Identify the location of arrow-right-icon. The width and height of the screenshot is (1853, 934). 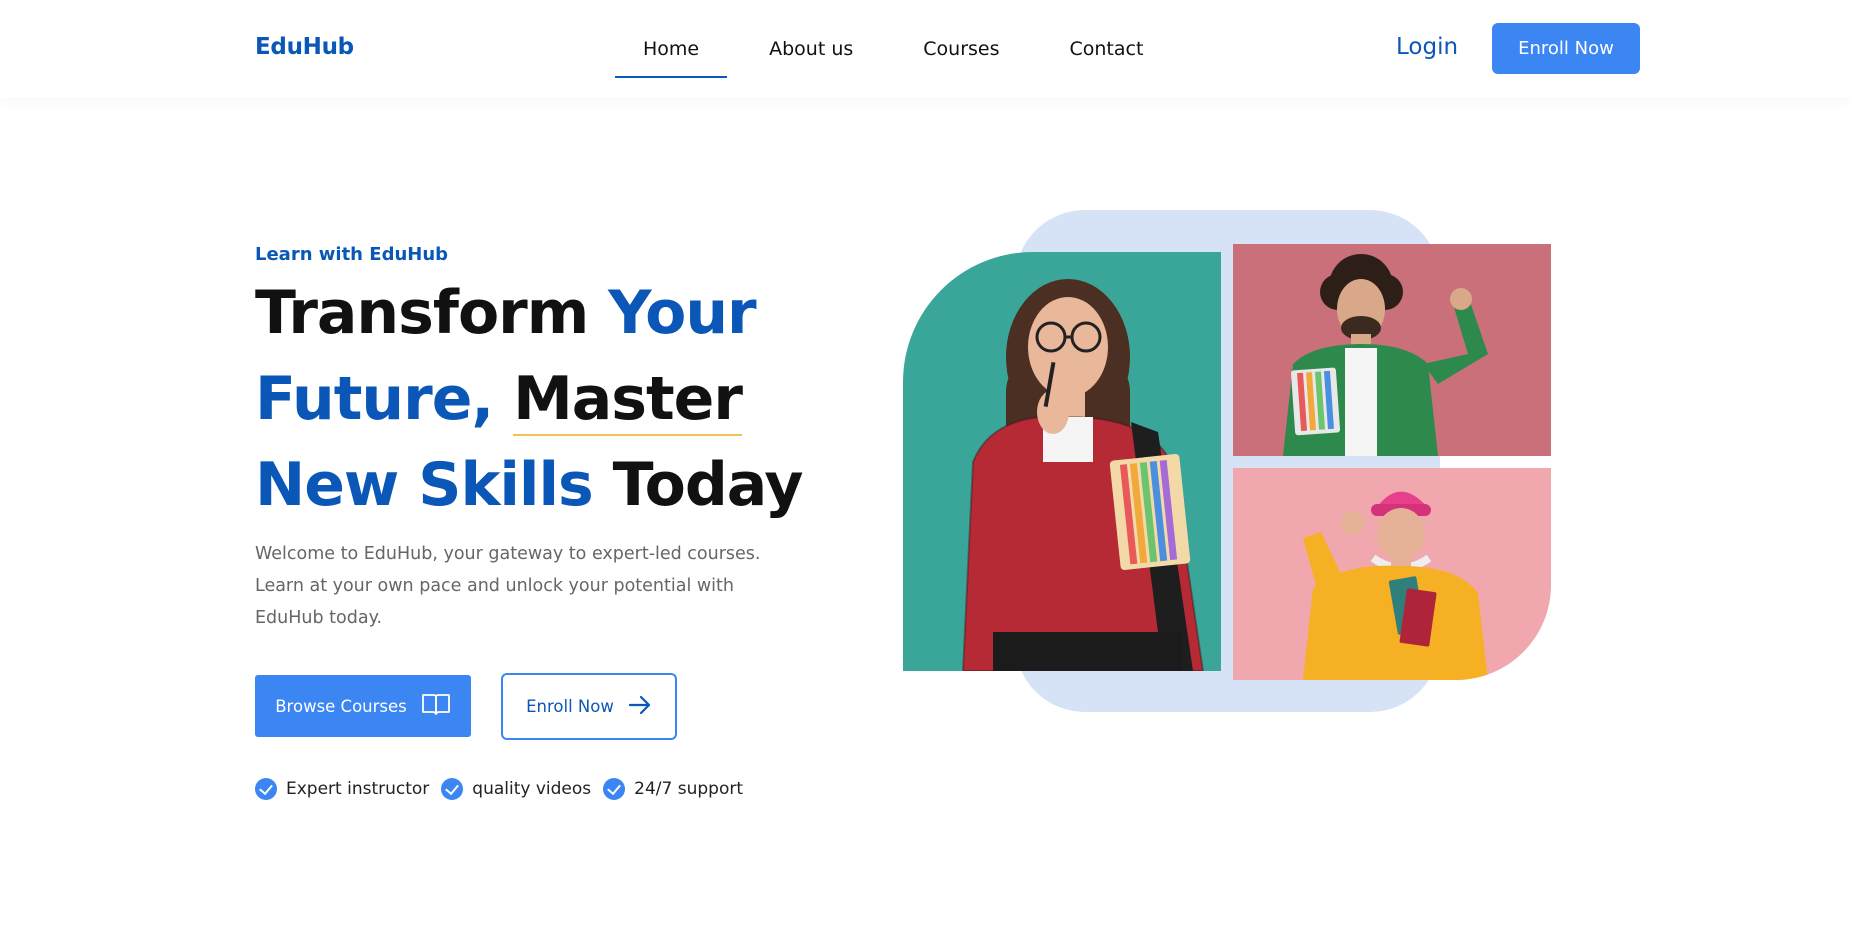
(640, 707).